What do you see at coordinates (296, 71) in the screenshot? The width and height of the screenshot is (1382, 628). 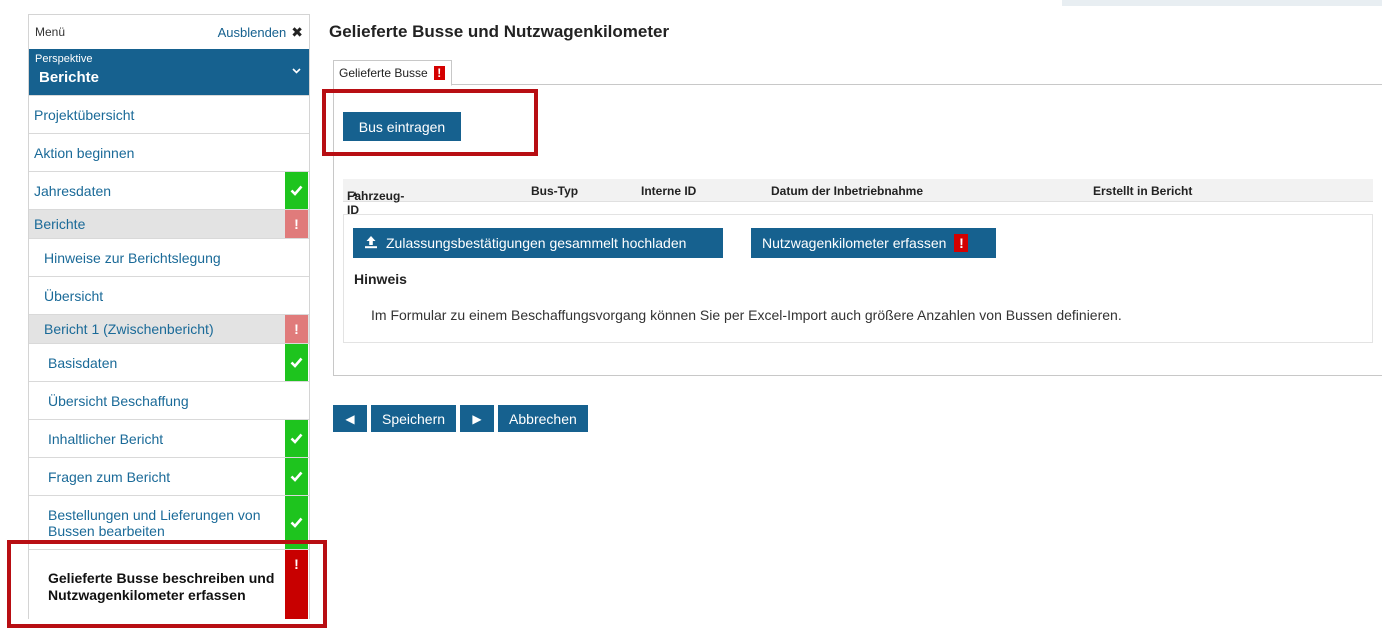 I see `chevron-down-icon` at bounding box center [296, 71].